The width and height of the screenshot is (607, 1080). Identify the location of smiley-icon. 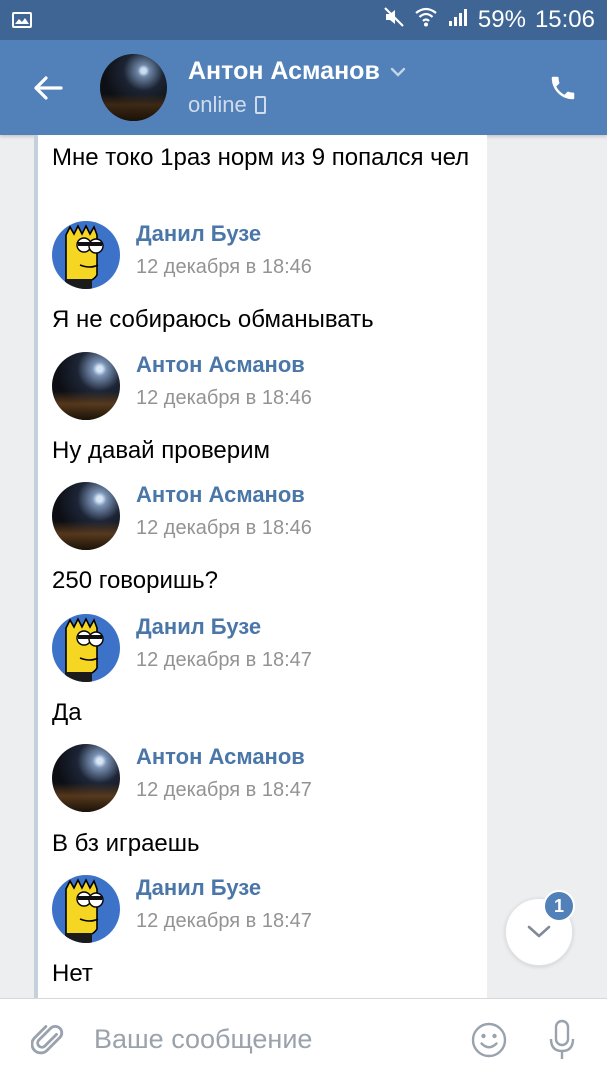
(489, 1039).